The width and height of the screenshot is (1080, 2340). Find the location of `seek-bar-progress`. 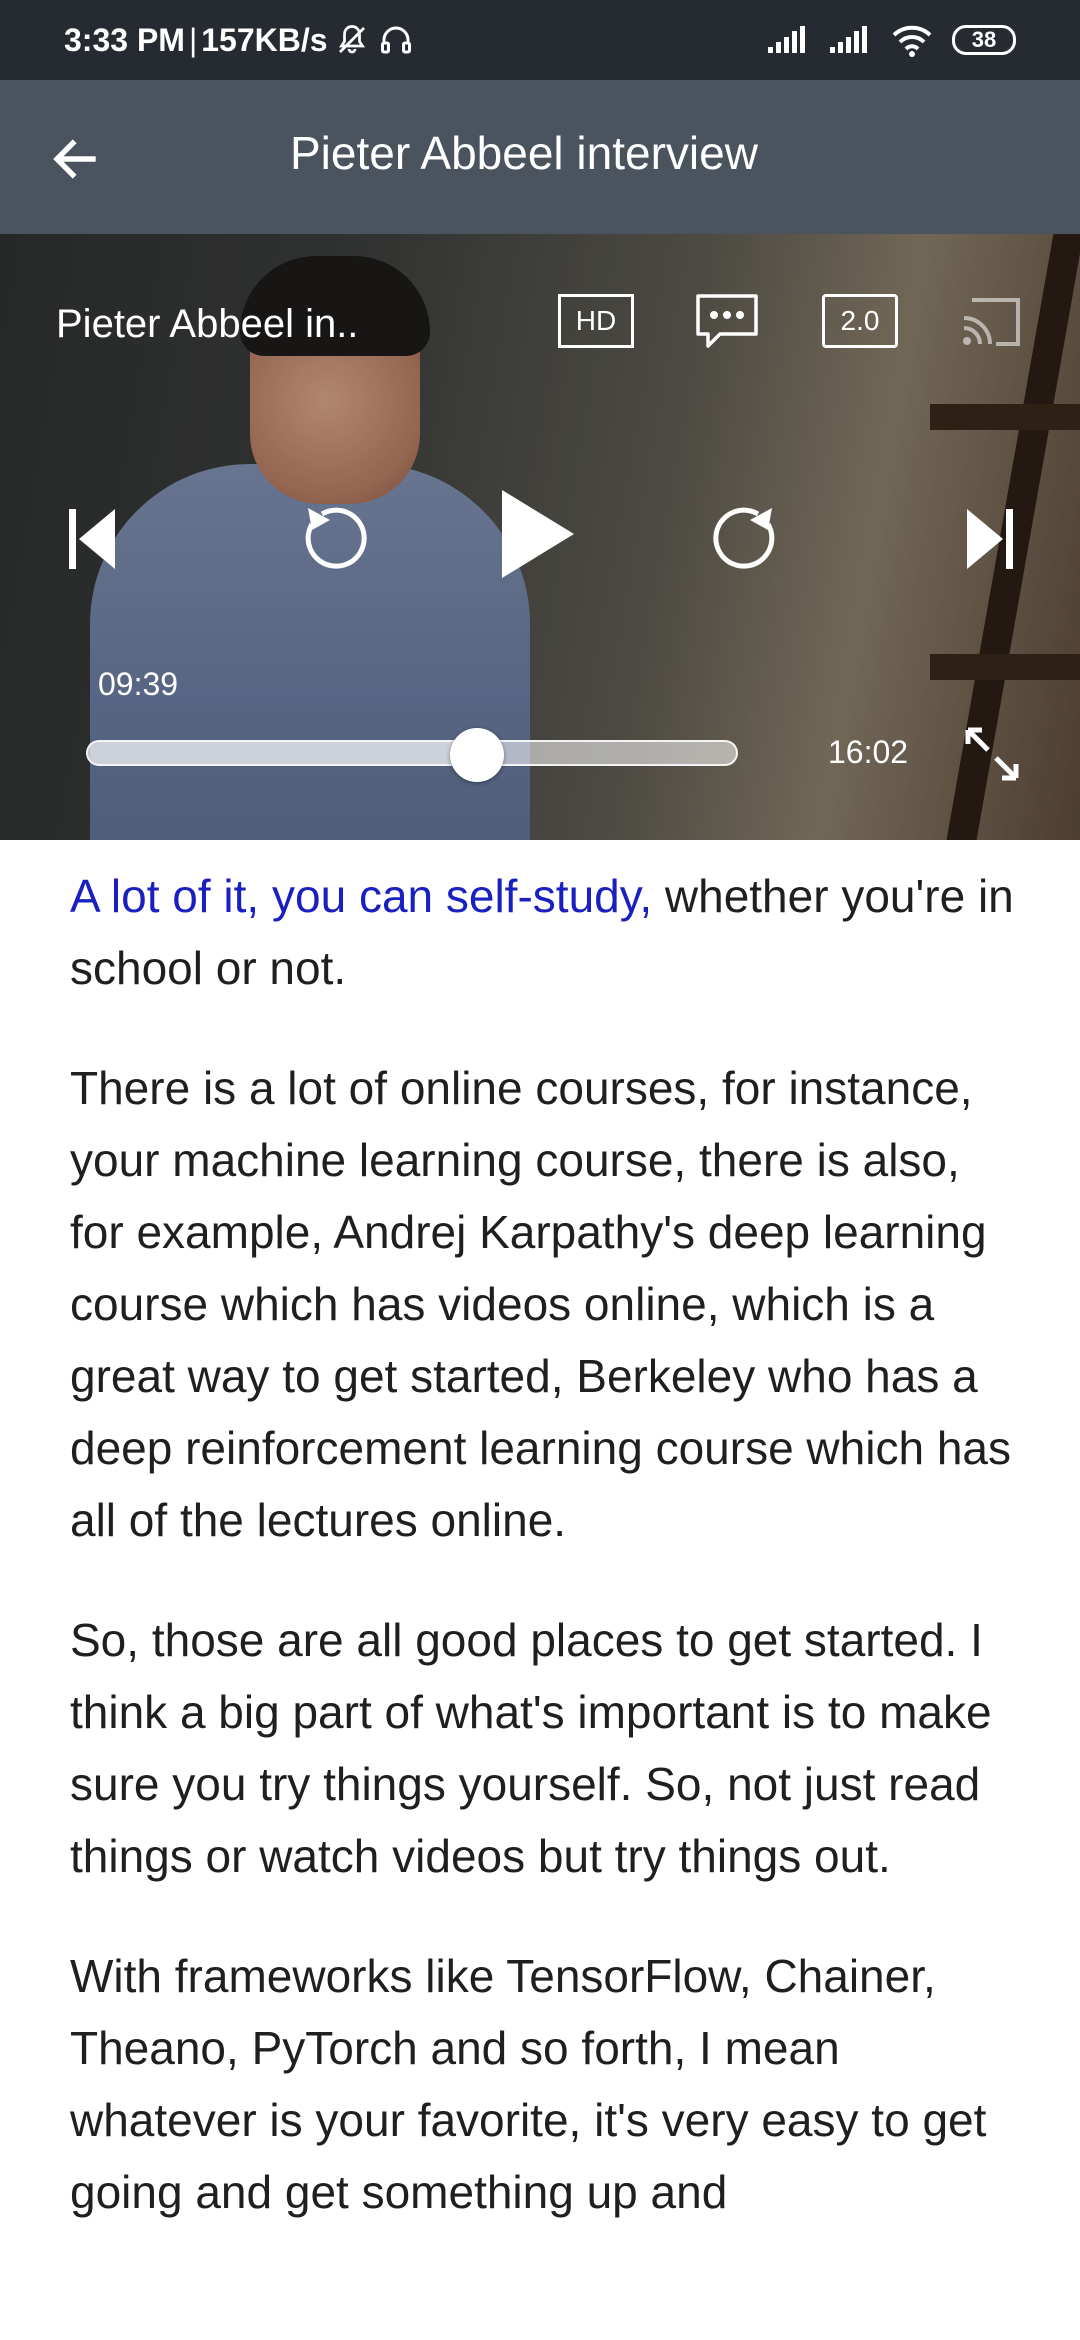

seek-bar-progress is located at coordinates (282, 753).